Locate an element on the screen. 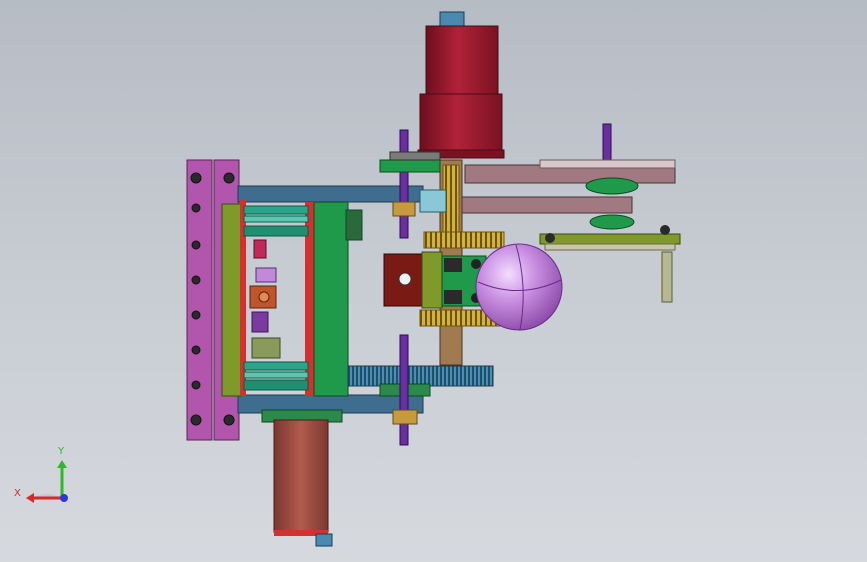  sphere-workpiece is located at coordinates (519, 287).